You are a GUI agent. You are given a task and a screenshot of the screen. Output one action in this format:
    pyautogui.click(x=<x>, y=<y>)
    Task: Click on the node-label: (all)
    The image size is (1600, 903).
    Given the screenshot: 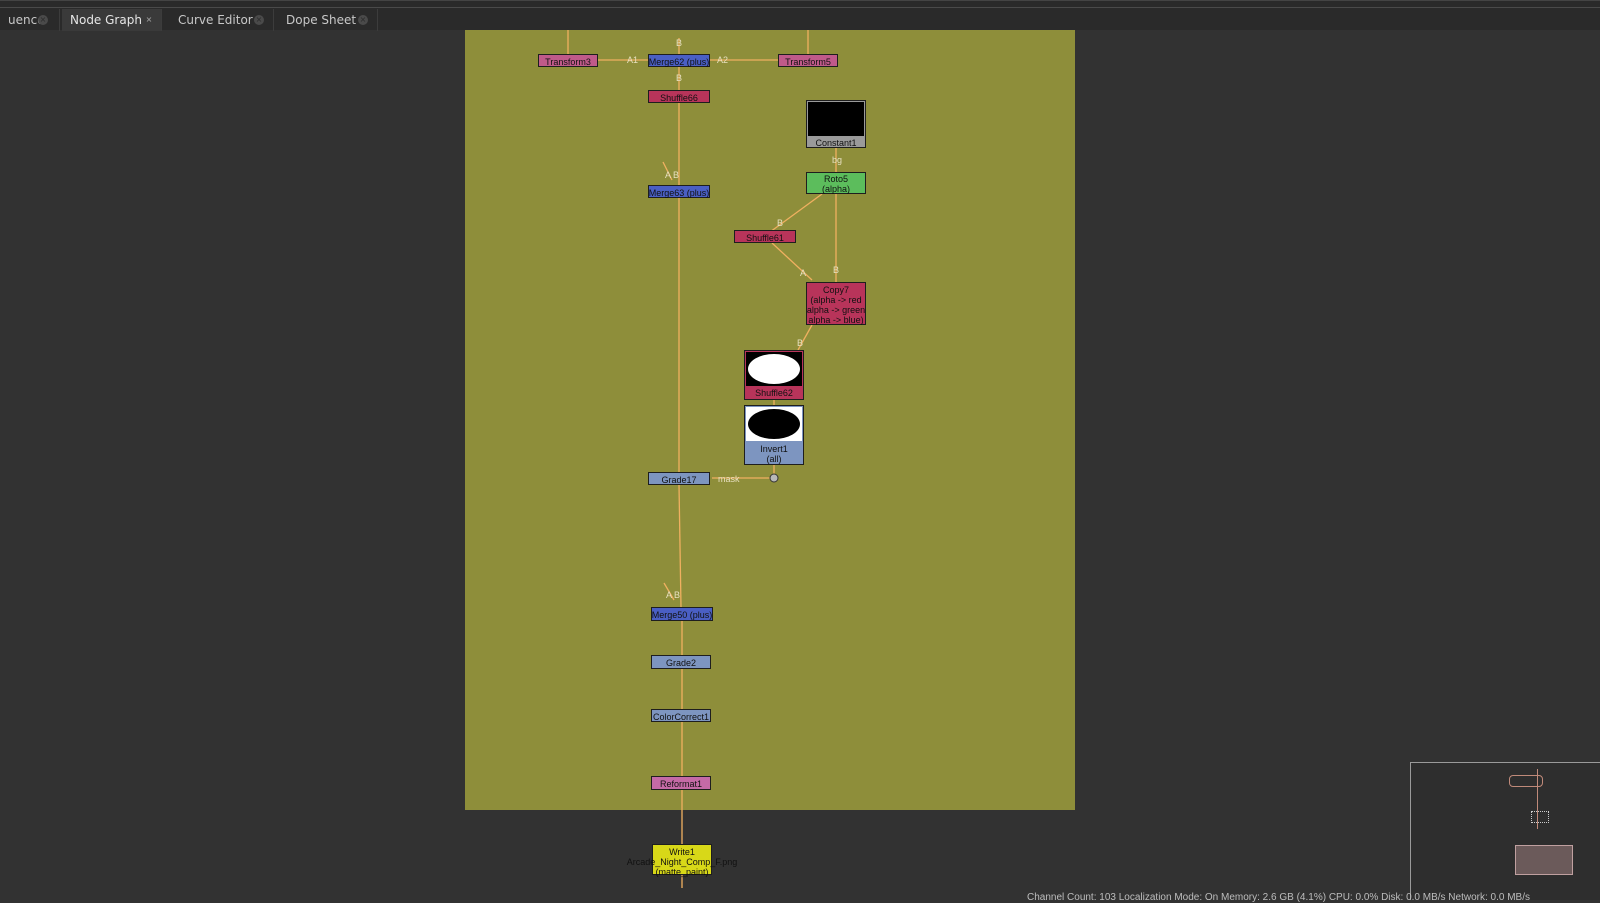 What is the action you would take?
    pyautogui.click(x=774, y=459)
    